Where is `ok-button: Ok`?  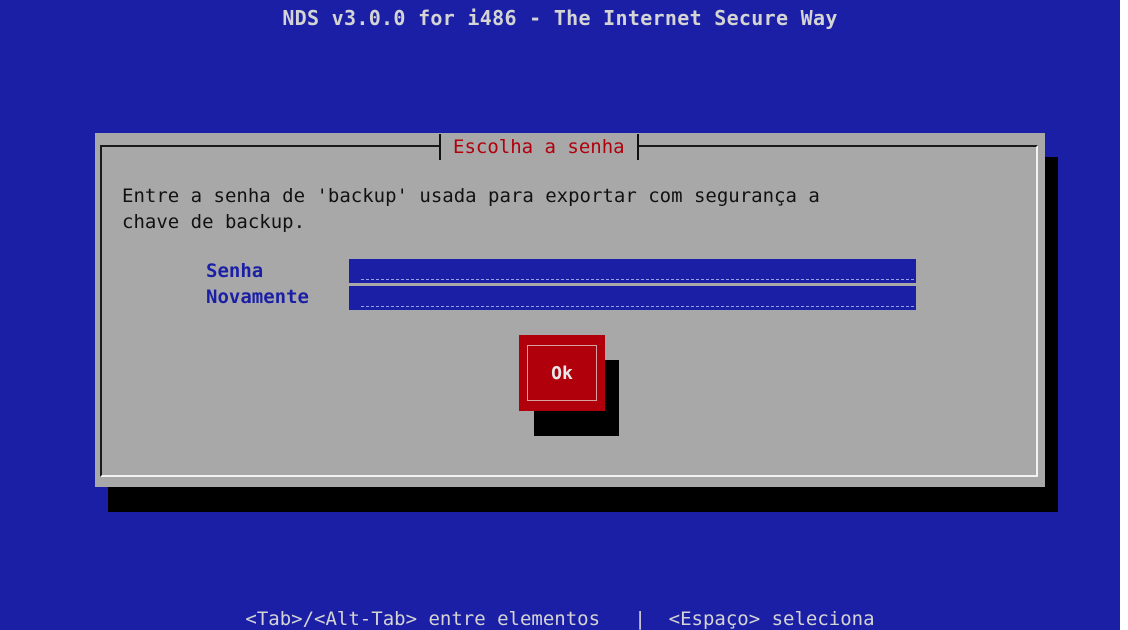 ok-button: Ok is located at coordinates (562, 373).